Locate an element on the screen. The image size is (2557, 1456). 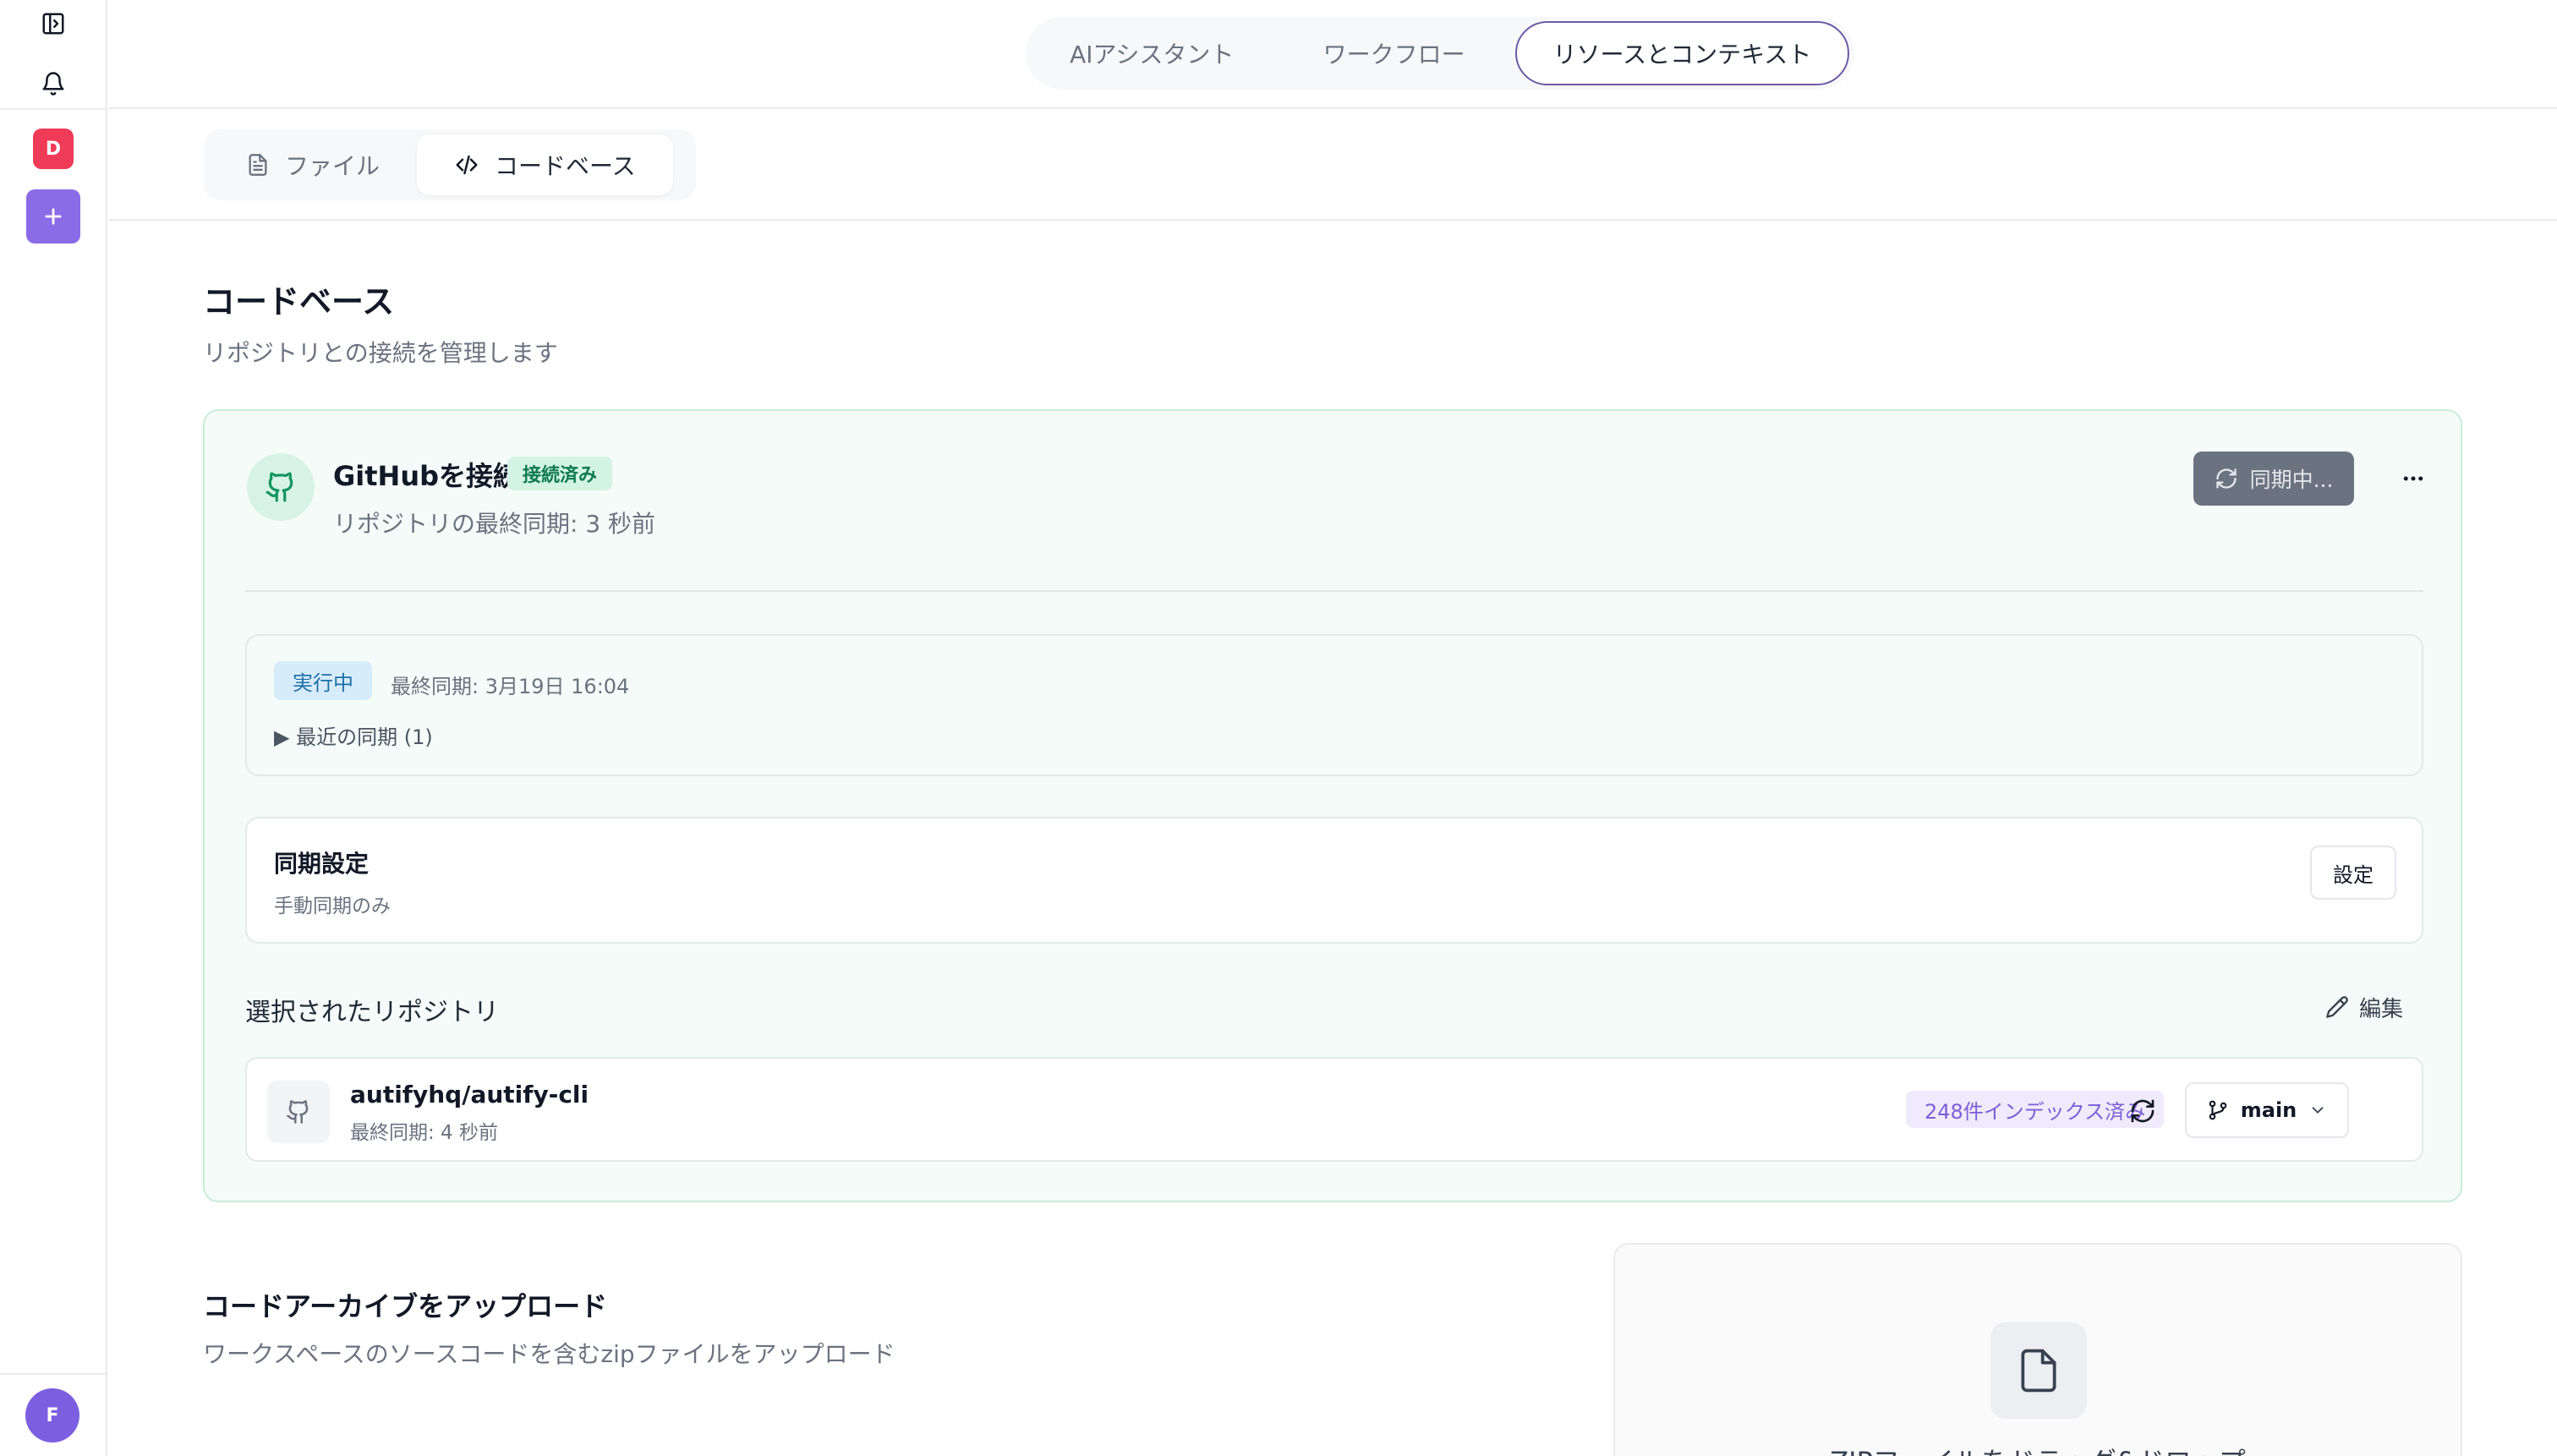
pencil-icon is located at coordinates (2337, 1007).